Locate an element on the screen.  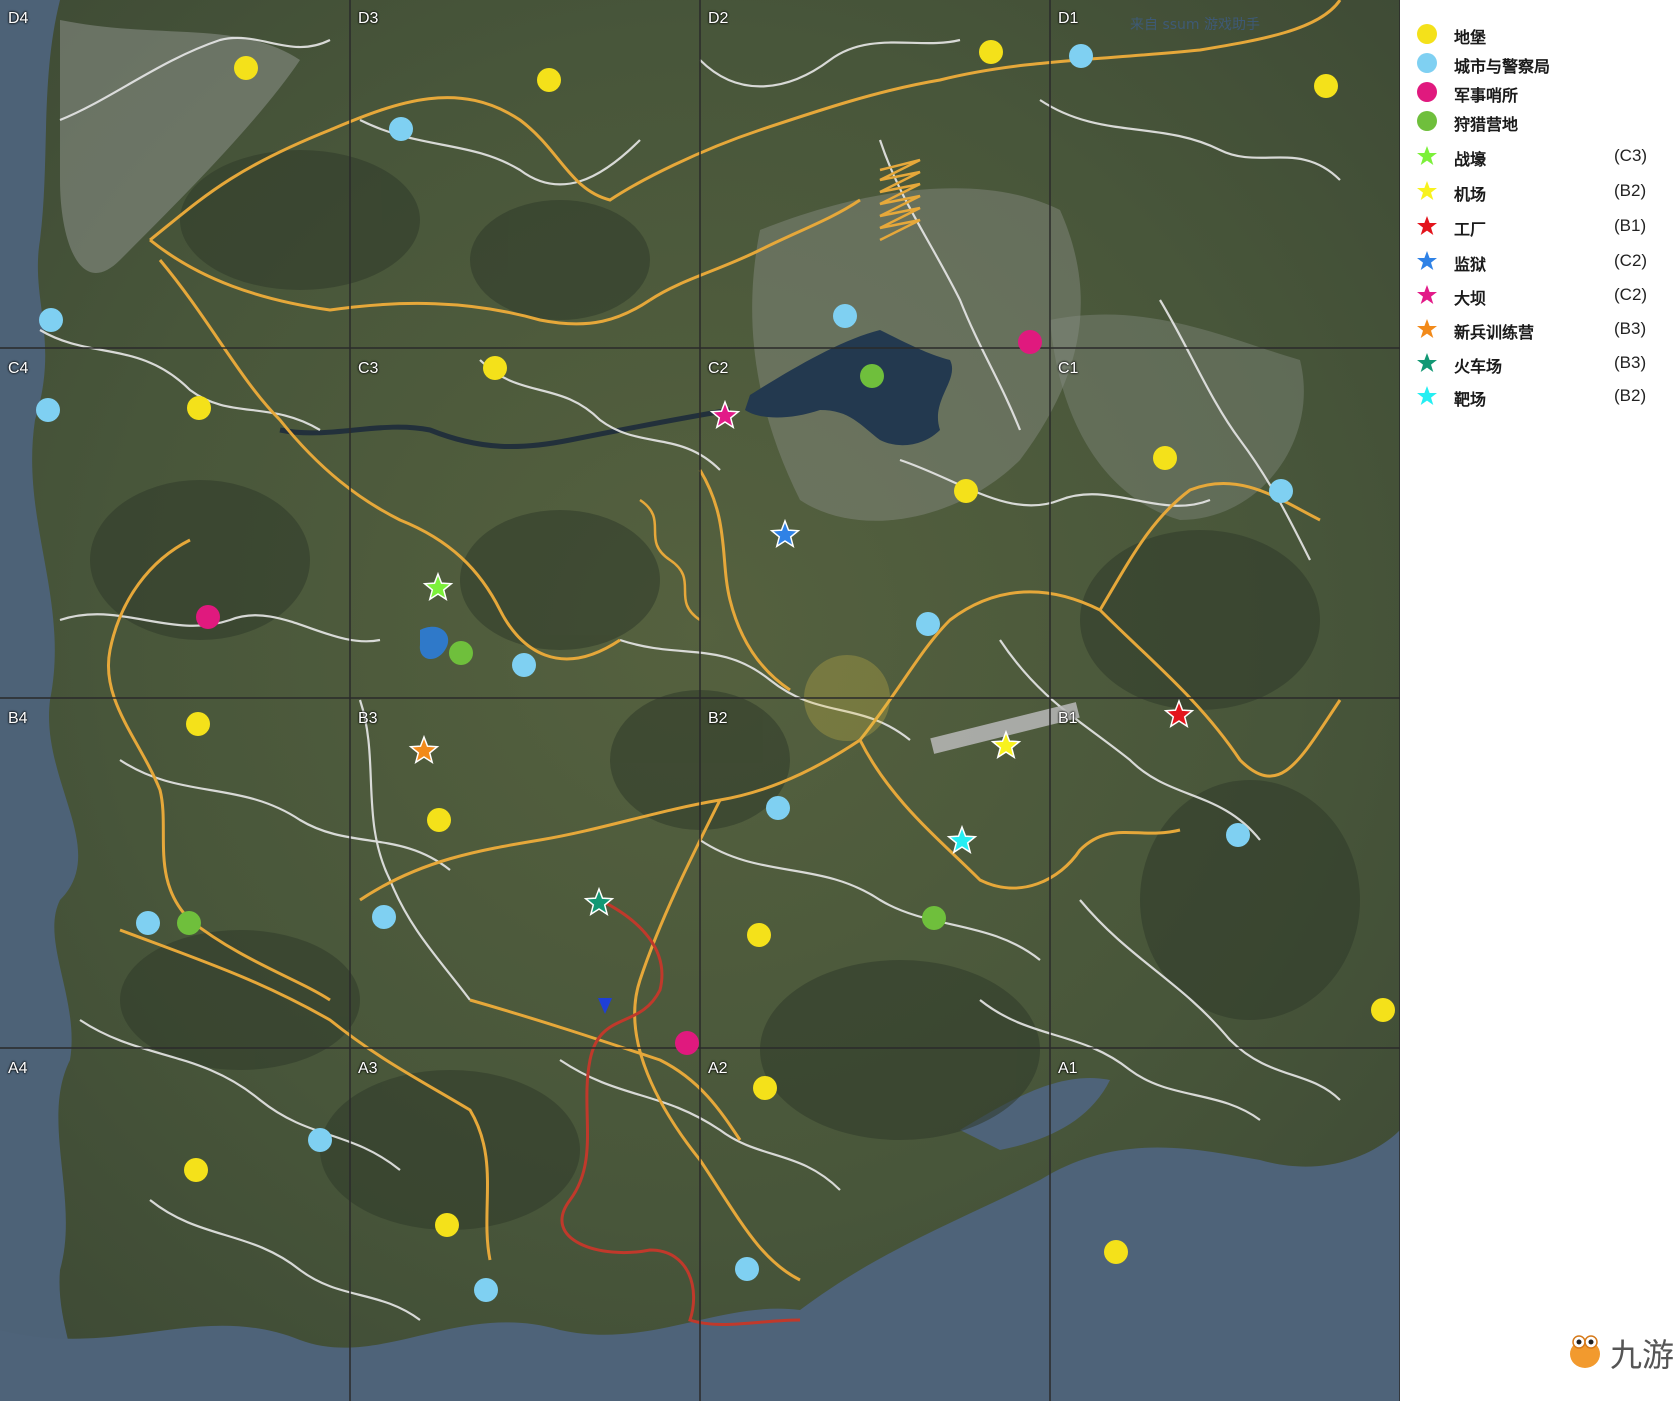
legend-label: 监狱 is located at coordinates (1470, 264).